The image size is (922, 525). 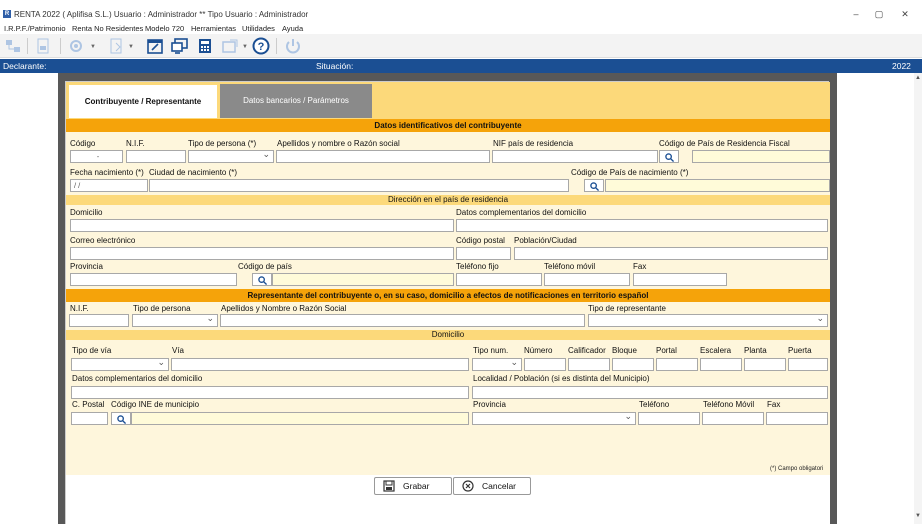 What do you see at coordinates (717, 185) in the screenshot?
I see `cod-pais-nac-field` at bounding box center [717, 185].